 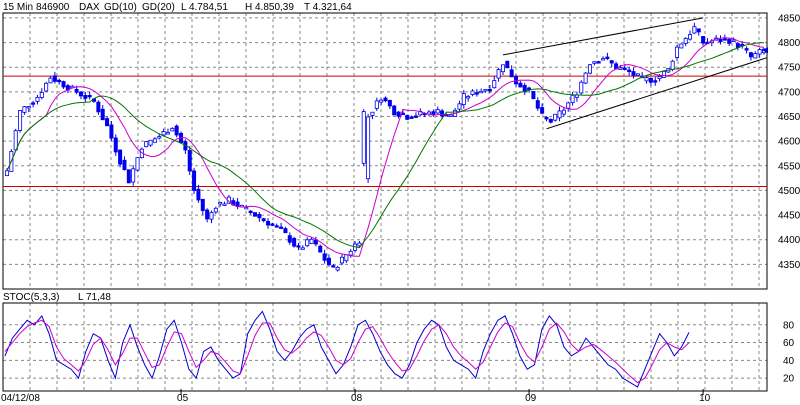 I want to click on x-tick-label: 10, so click(x=705, y=398).